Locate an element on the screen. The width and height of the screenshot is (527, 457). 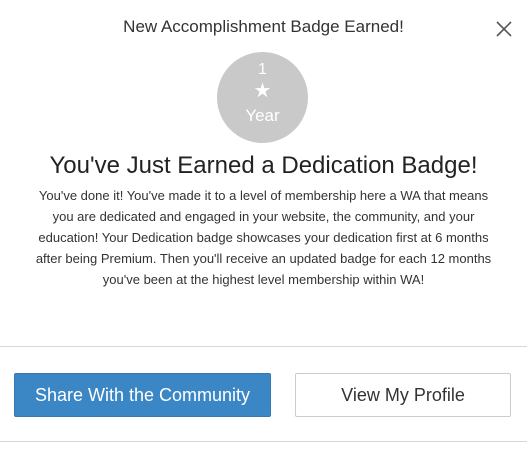
close-icon is located at coordinates (504, 29).